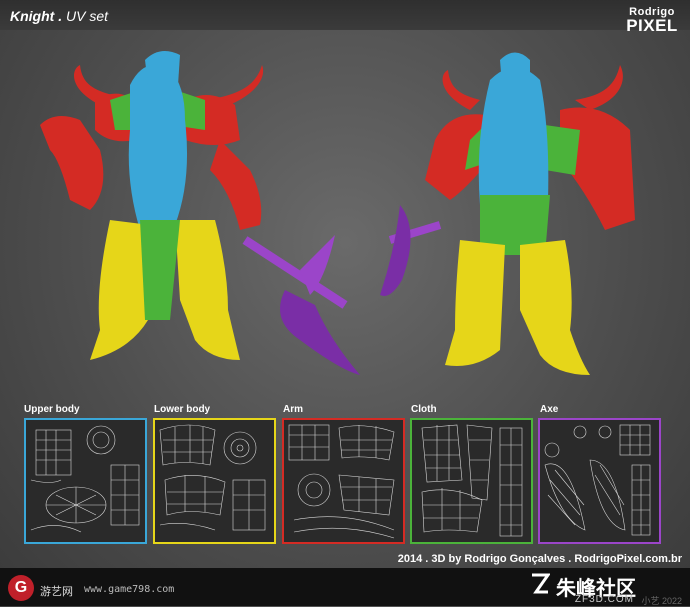  What do you see at coordinates (182, 409) in the screenshot?
I see `uv-label-lower-body: Lower body` at bounding box center [182, 409].